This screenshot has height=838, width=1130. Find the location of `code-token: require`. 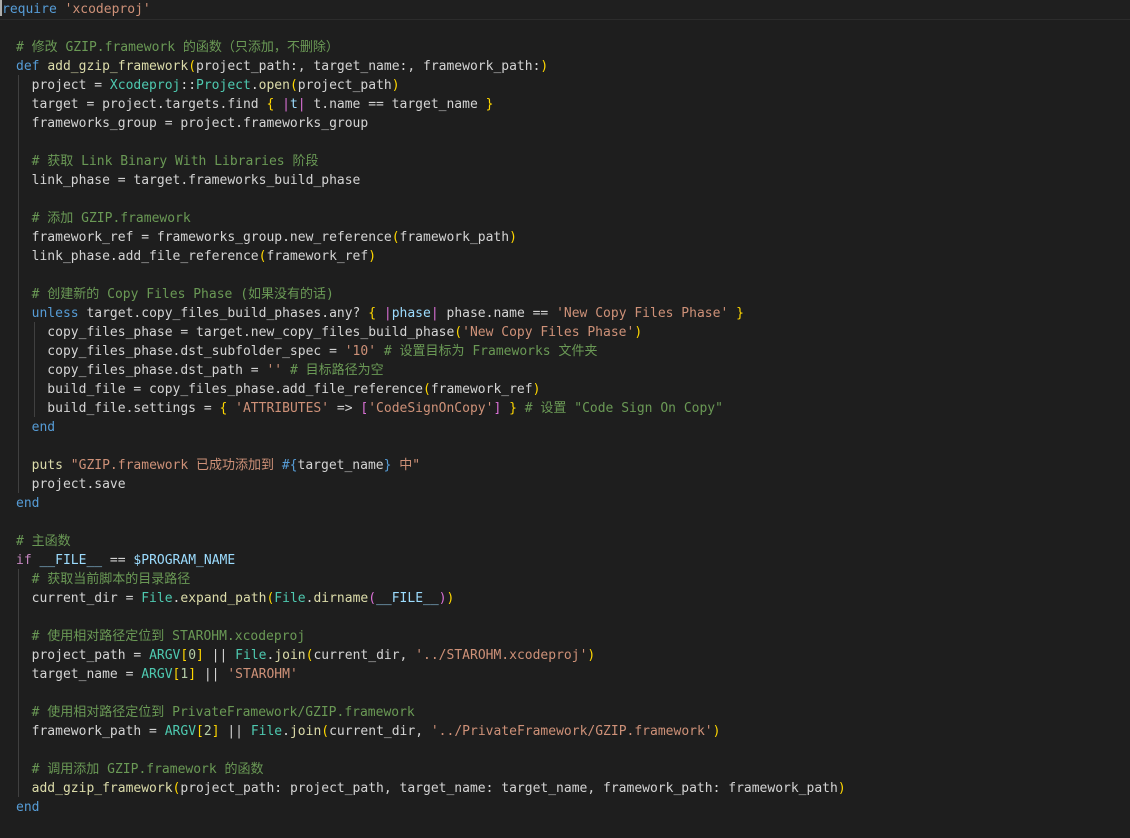

code-token: require is located at coordinates (29, 9).